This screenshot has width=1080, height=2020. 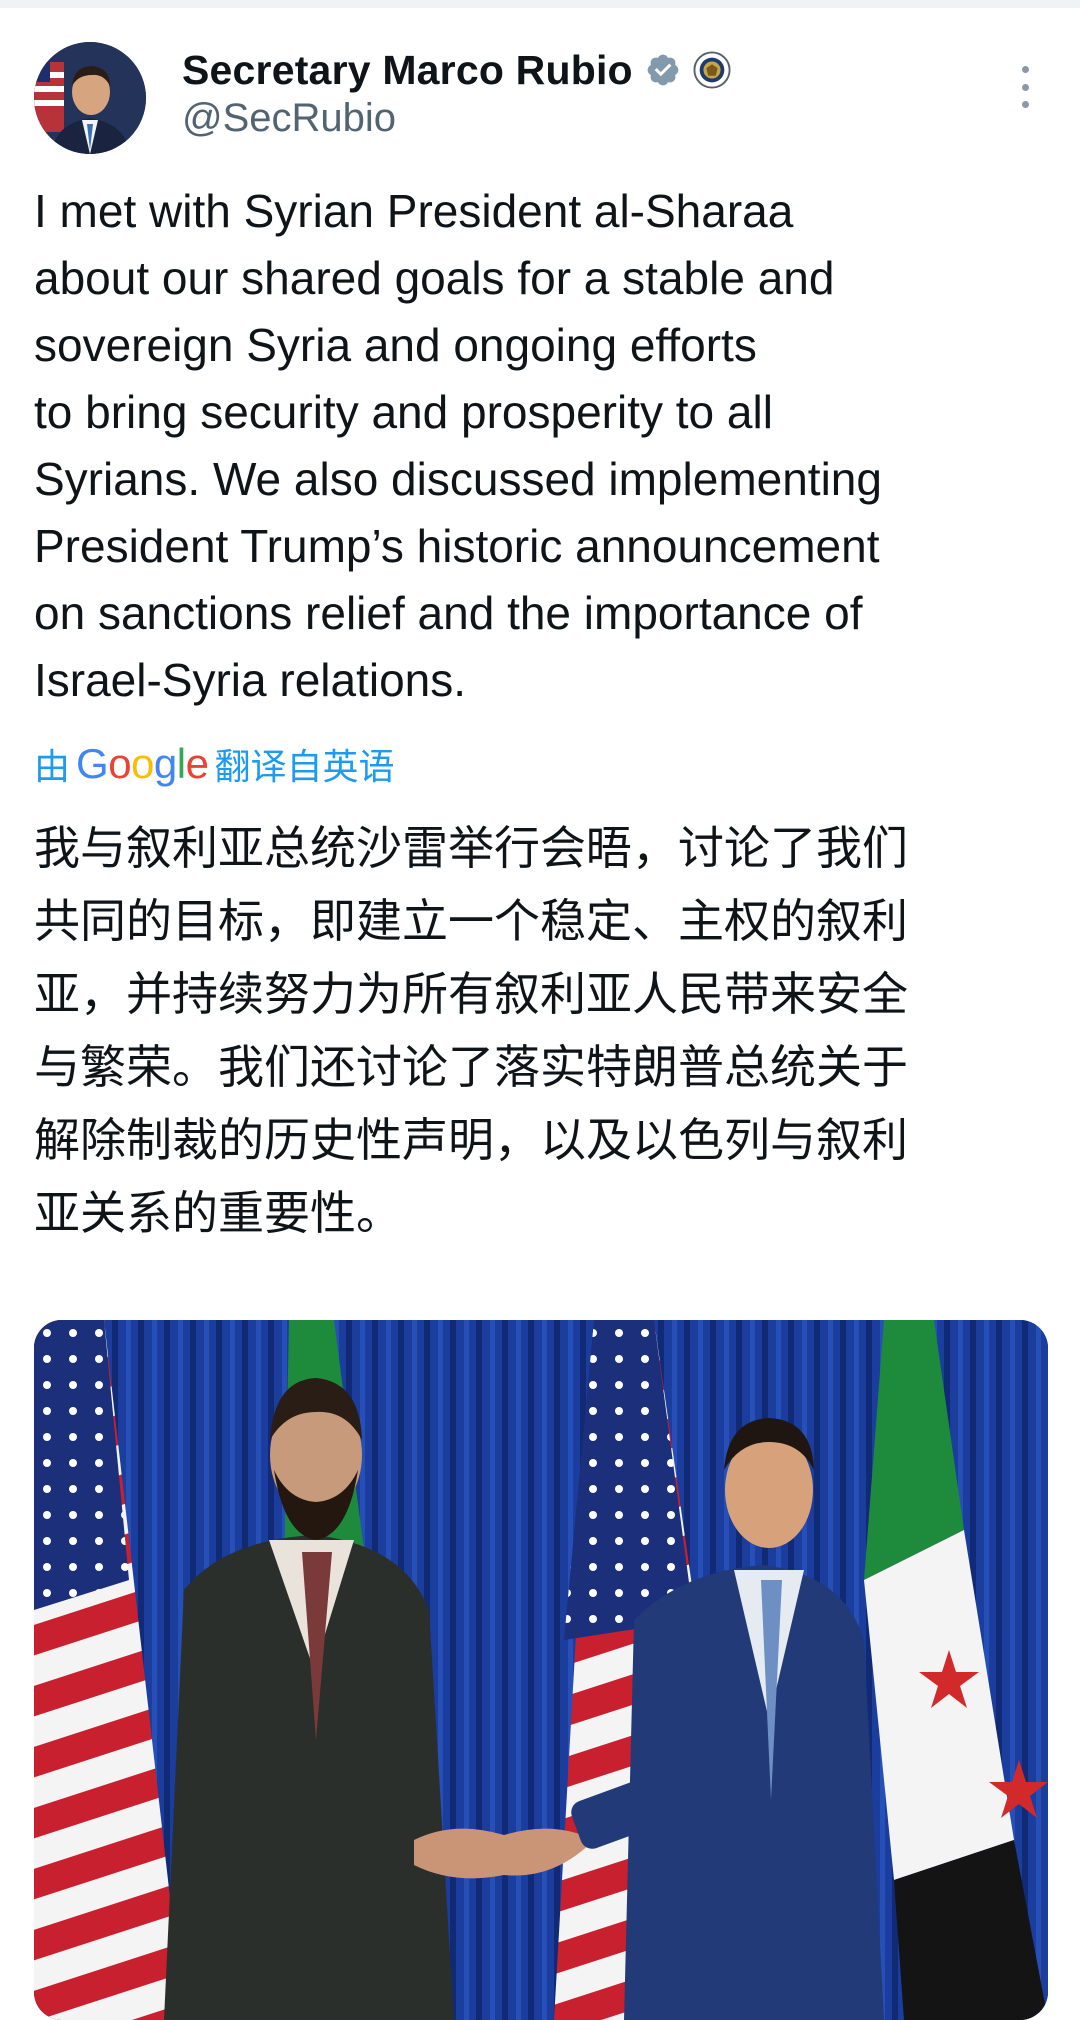 I want to click on translated-text-line: 亚关系的重要性。, so click(x=218, y=1213).